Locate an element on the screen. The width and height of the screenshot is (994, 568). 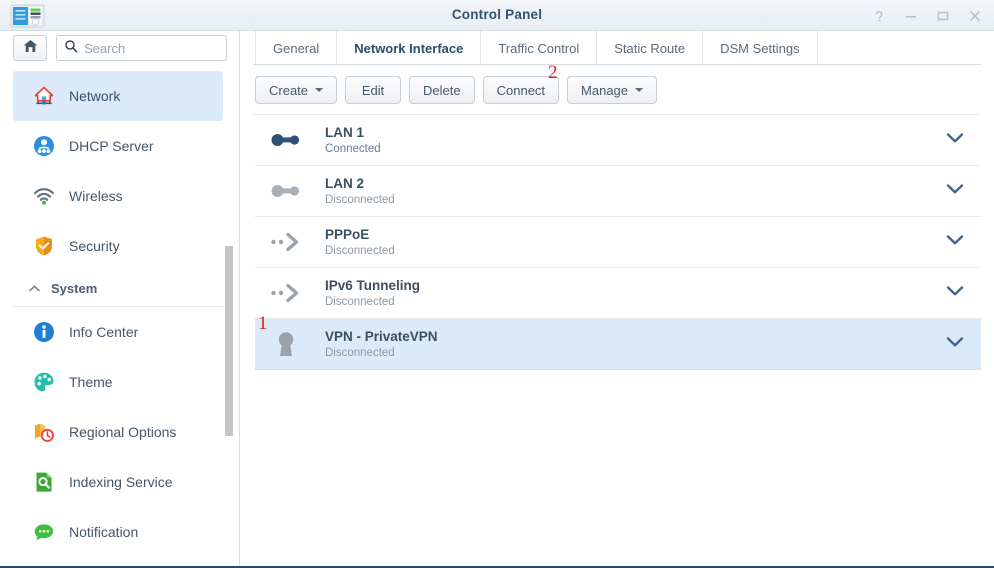
connect-button-label: Connect is located at coordinates (521, 90).